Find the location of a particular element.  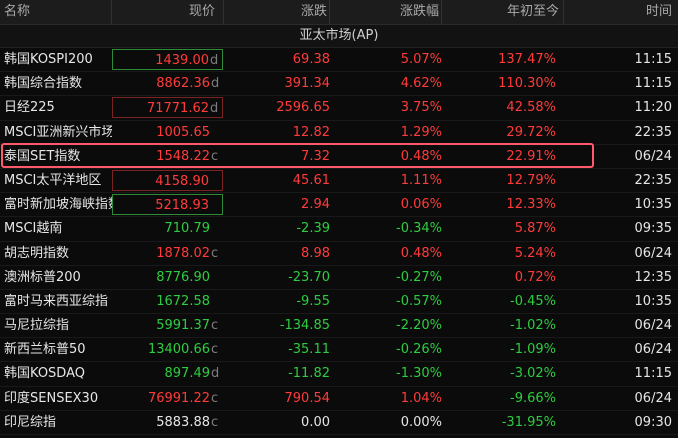

price-change: 391.34 is located at coordinates (307, 84).